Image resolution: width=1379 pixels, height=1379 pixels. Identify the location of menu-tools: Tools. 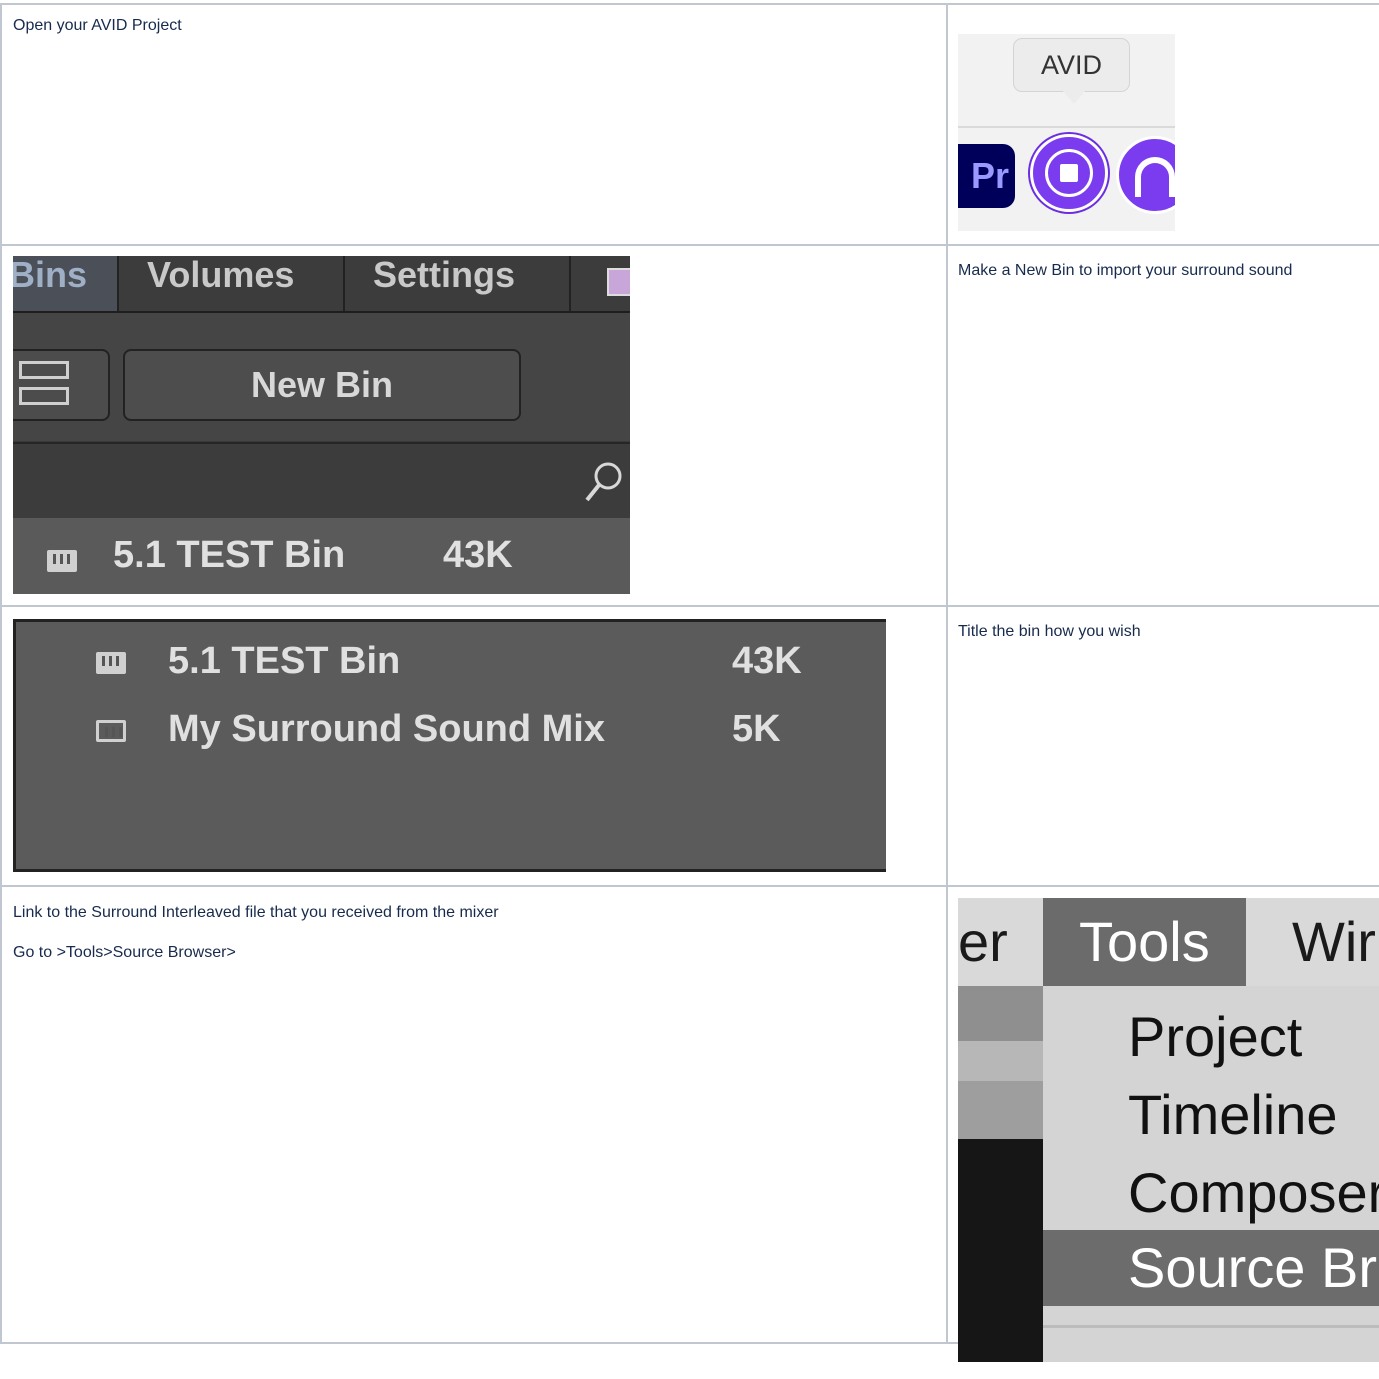
(1144, 942).